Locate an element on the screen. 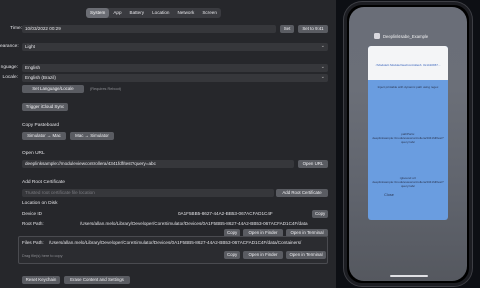 The width and height of the screenshot is (480, 288). add-root-cert-label: Add Root Certificate is located at coordinates (43, 182).